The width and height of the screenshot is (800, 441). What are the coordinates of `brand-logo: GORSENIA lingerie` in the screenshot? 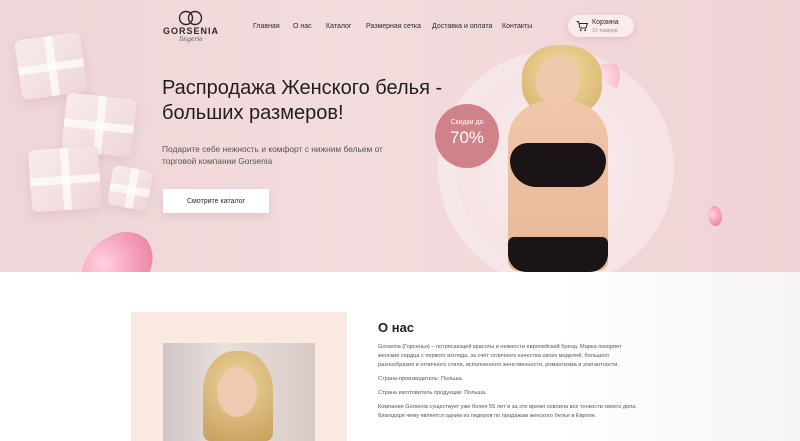 It's located at (191, 28).